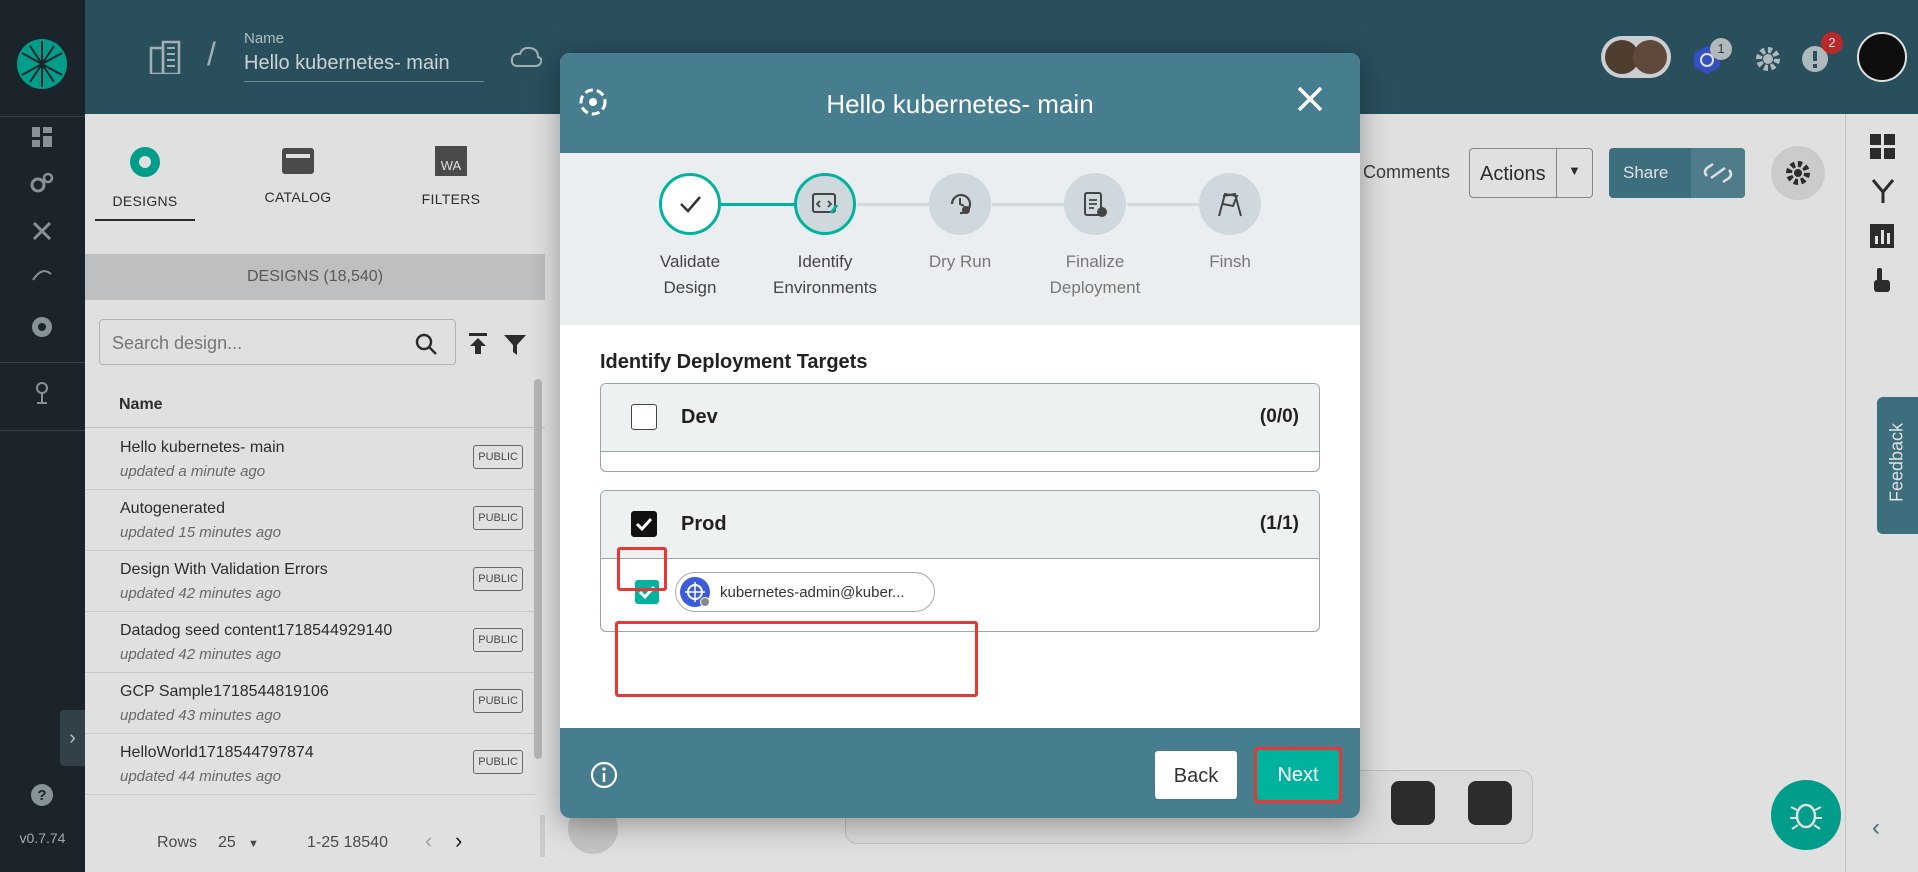 This screenshot has width=1918, height=872. Describe the element at coordinates (960, 427) in the screenshot. I see `environment-dev: Dev (0/0)` at that location.